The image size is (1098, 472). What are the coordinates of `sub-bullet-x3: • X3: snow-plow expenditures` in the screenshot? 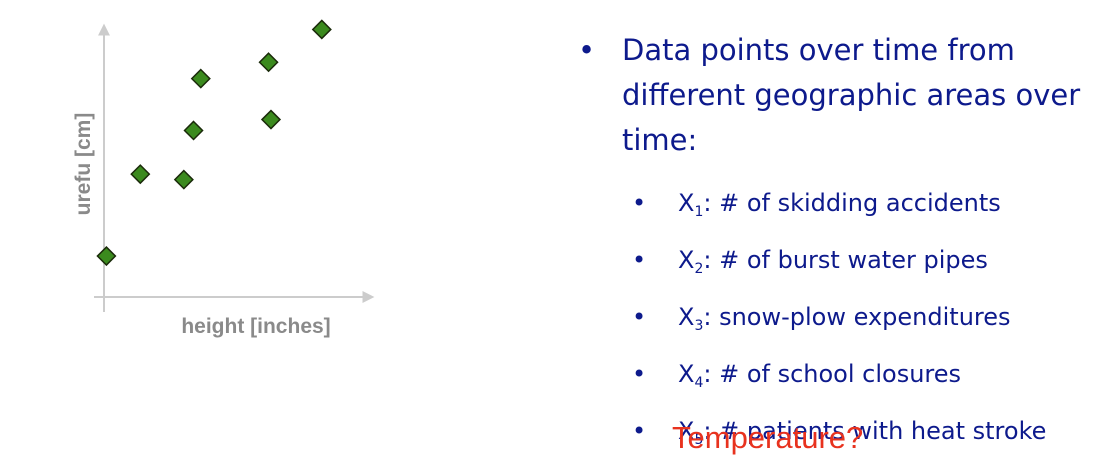 It's located at (825, 321).